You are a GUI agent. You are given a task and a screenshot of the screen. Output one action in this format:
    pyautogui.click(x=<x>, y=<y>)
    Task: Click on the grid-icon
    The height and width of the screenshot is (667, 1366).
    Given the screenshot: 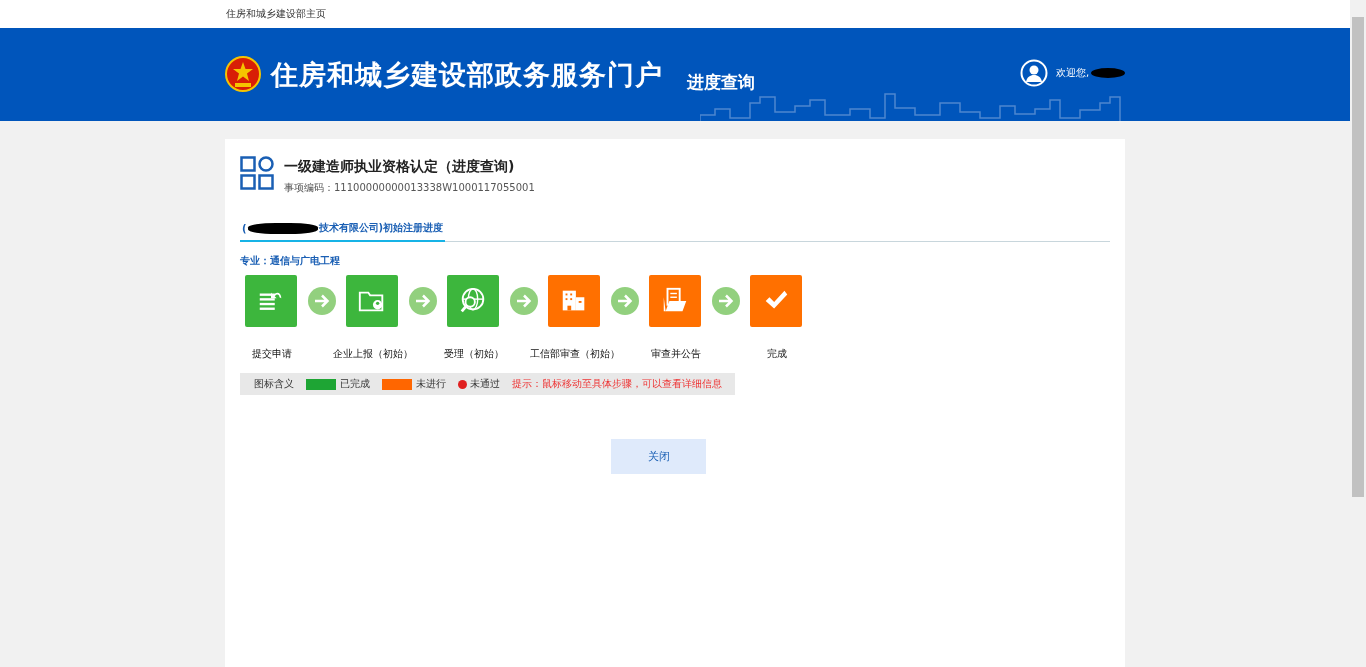 What is the action you would take?
    pyautogui.click(x=257, y=173)
    